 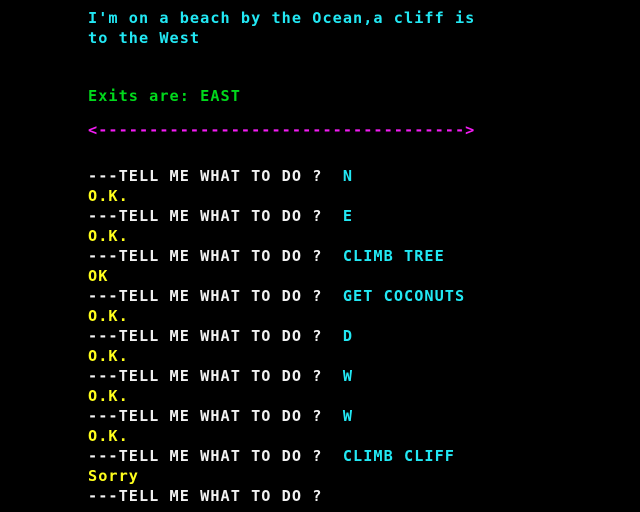 I want to click on active-prompt-line: ---TELL ME WHAT TO DO ?, so click(x=205, y=496).